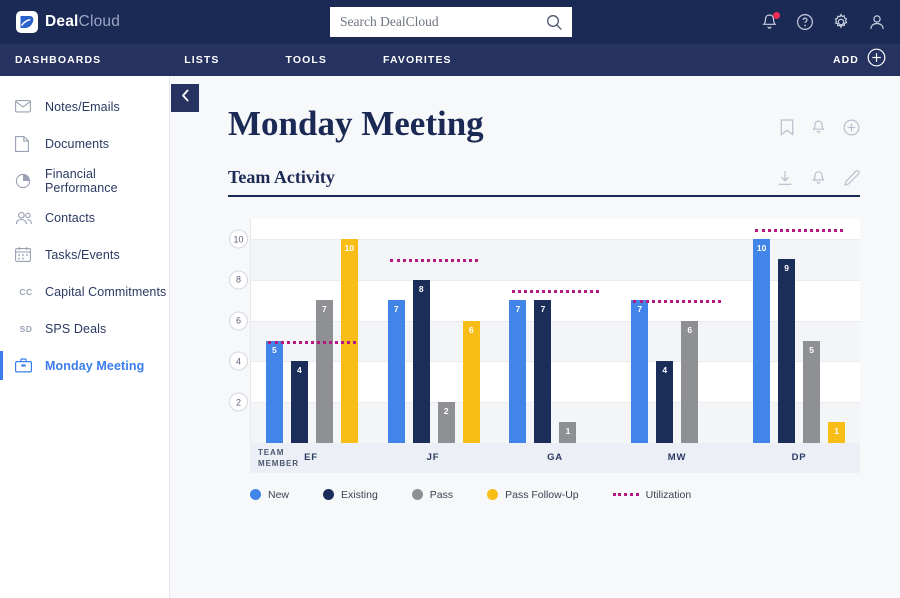 This screenshot has width=900, height=598. Describe the element at coordinates (852, 177) in the screenshot. I see `edit-pencil-icon` at that location.